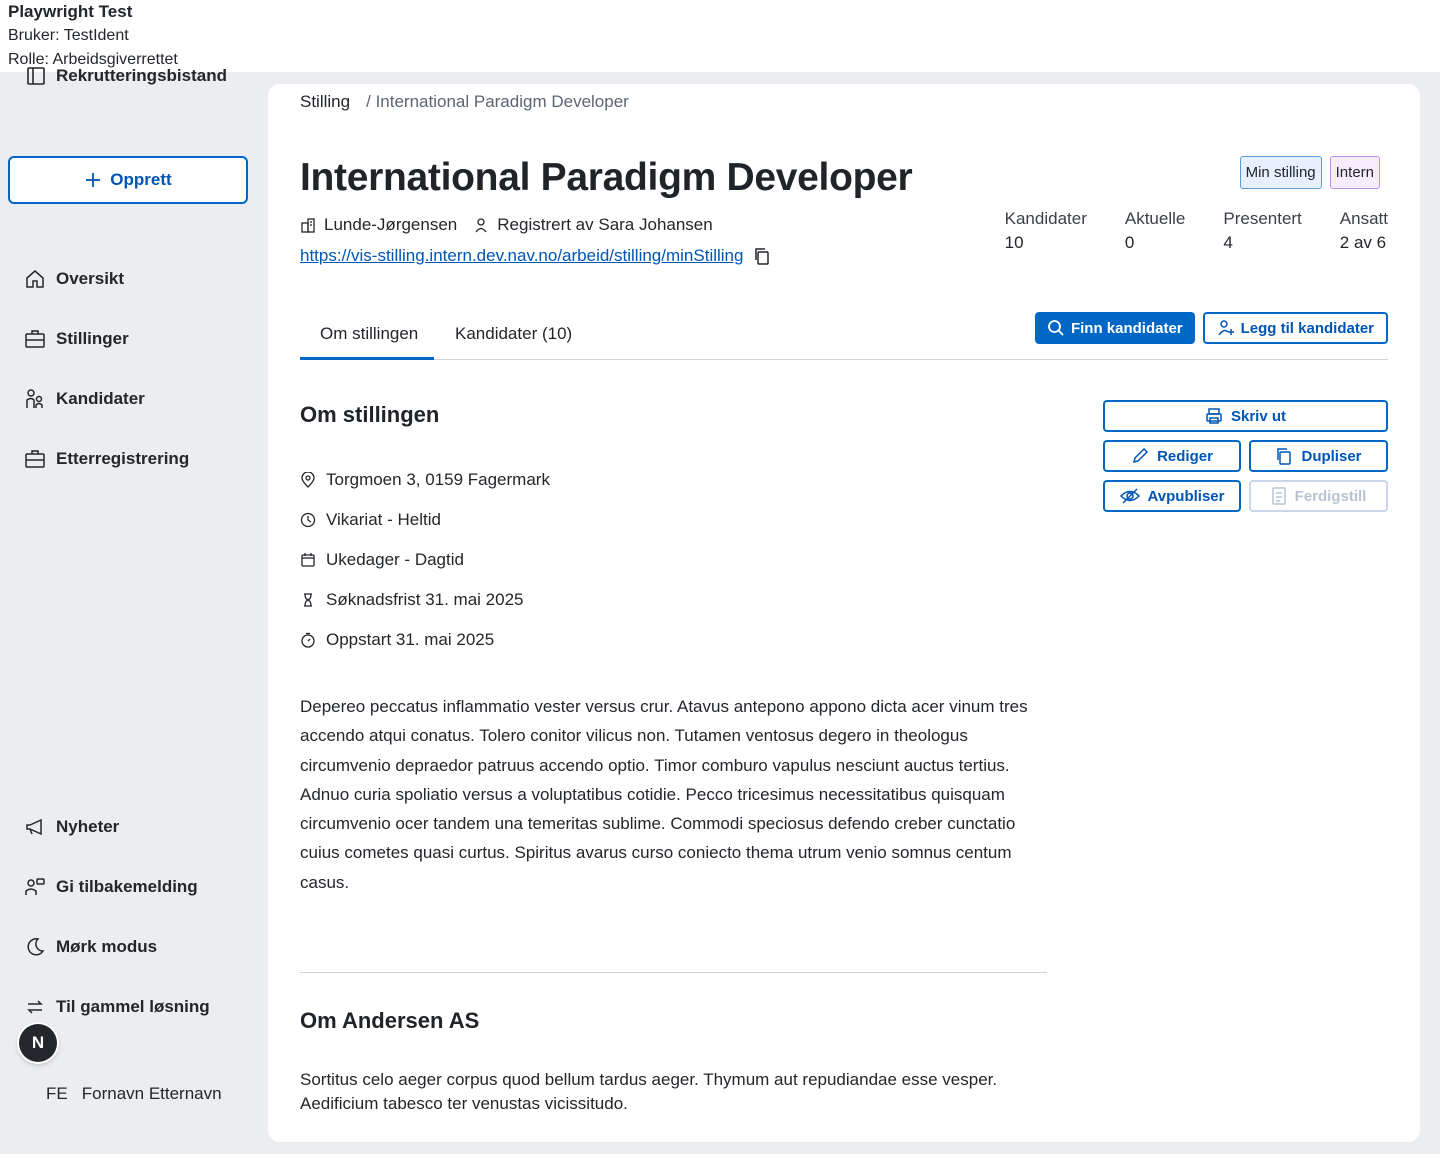 This screenshot has height=1154, width=1440. Describe the element at coordinates (34, 398) in the screenshot. I see `persons-icon` at that location.